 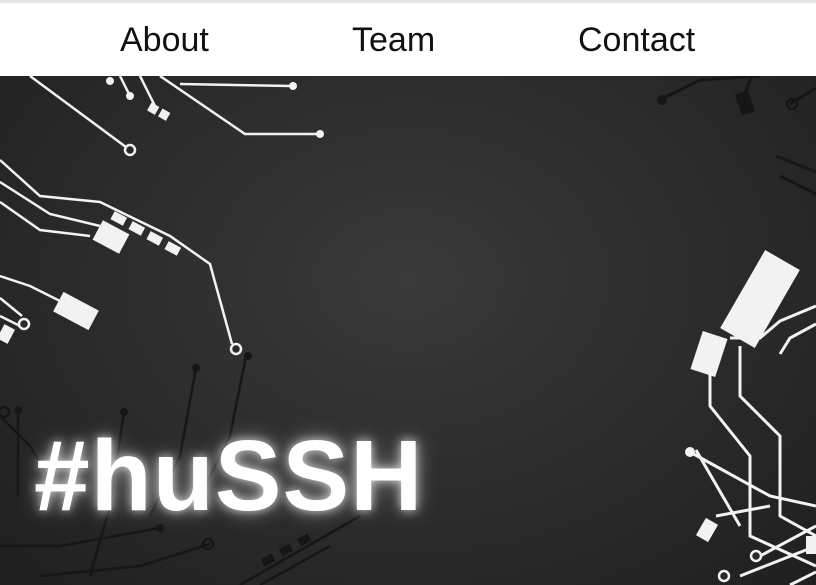 I want to click on hero-title: #huSSH, so click(x=229, y=476).